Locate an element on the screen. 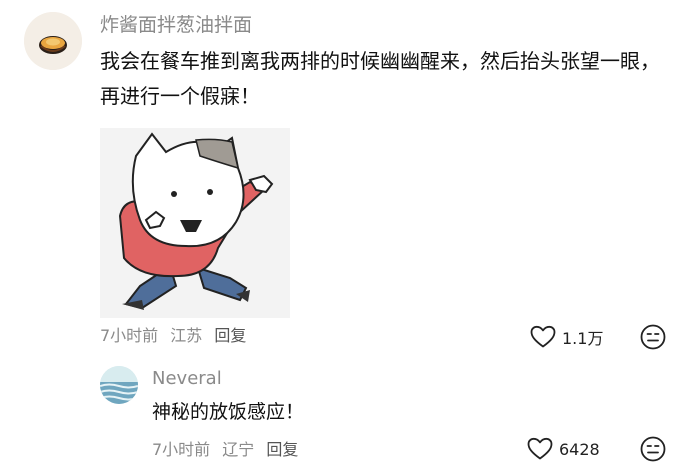 This screenshot has width=690, height=467. comment-meta: 7小时前 江苏 回复 is located at coordinates (176, 336).